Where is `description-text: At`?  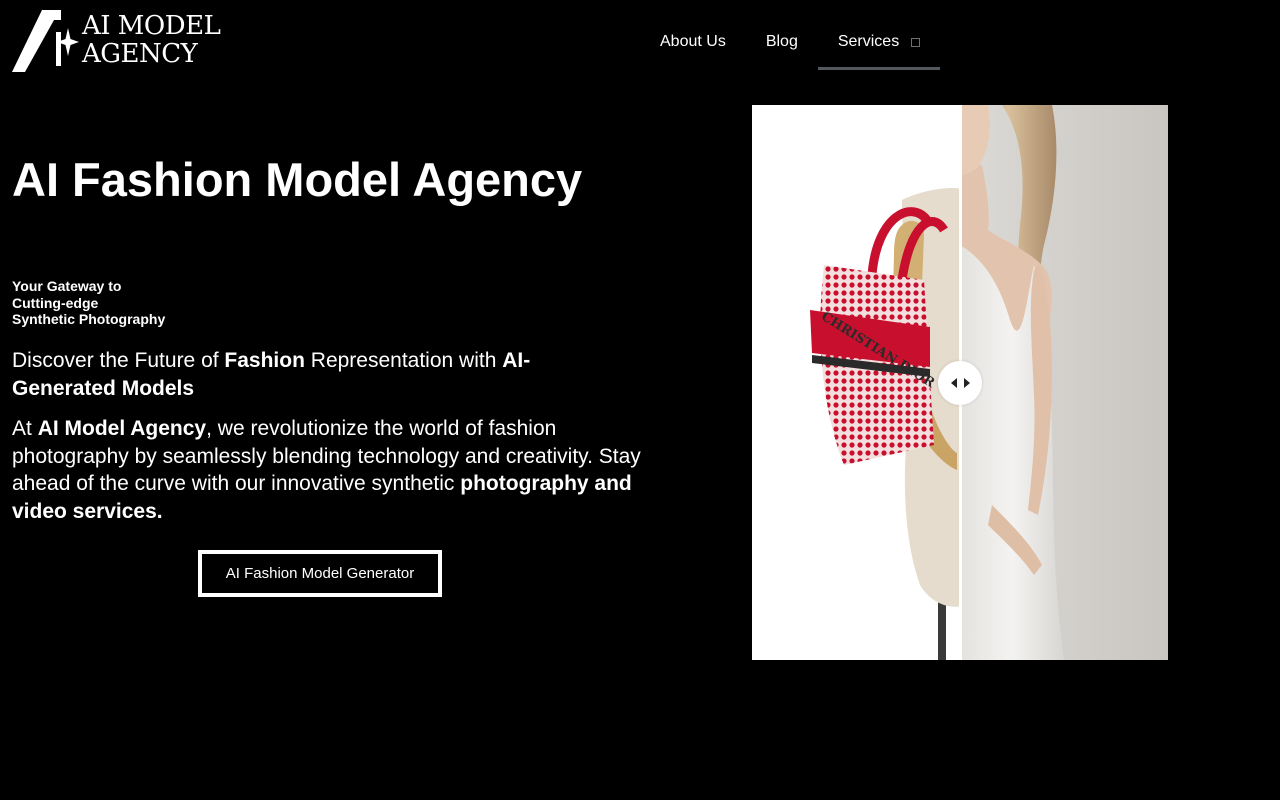 description-text: At is located at coordinates (25, 428).